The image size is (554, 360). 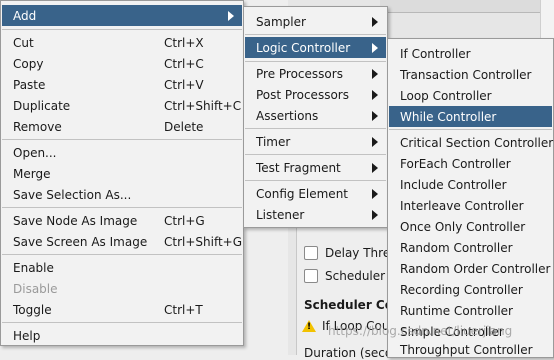 What do you see at coordinates (355, 276) in the screenshot?
I see `scheduler-label: Scheduler` at bounding box center [355, 276].